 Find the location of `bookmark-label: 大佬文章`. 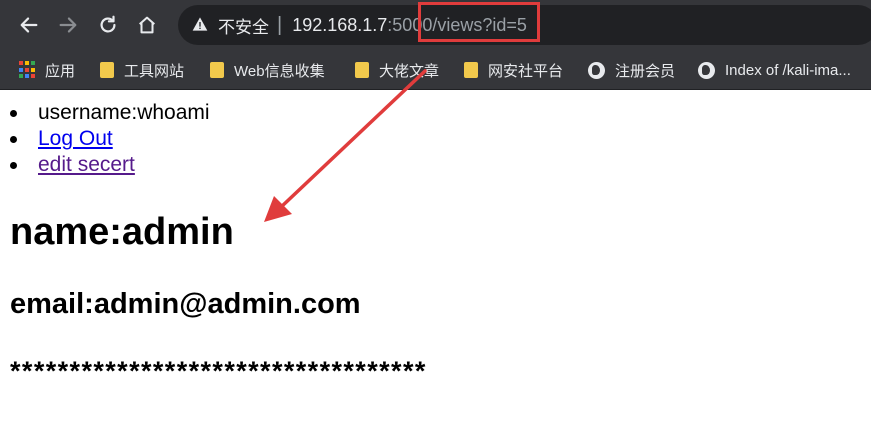

bookmark-label: 大佬文章 is located at coordinates (409, 71).